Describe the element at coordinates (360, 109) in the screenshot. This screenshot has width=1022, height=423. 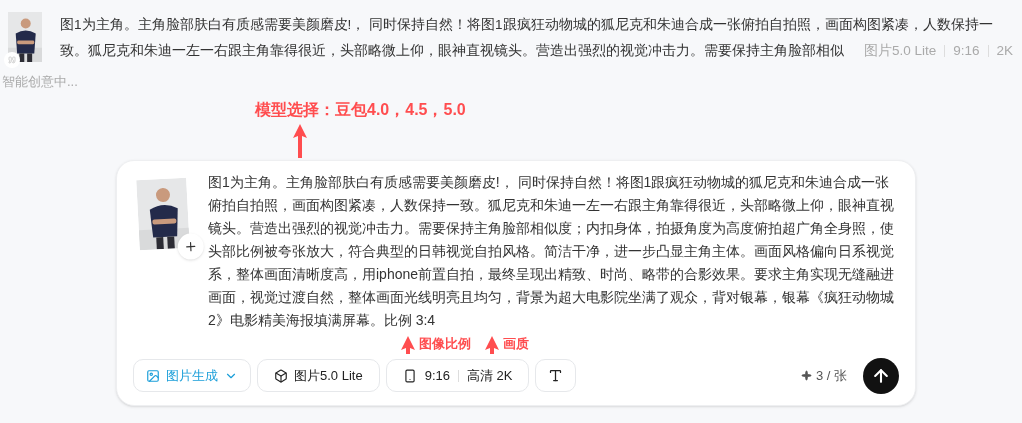
I see `annotation-label: 模型选择：豆包4.0，4.5，5.0` at that location.